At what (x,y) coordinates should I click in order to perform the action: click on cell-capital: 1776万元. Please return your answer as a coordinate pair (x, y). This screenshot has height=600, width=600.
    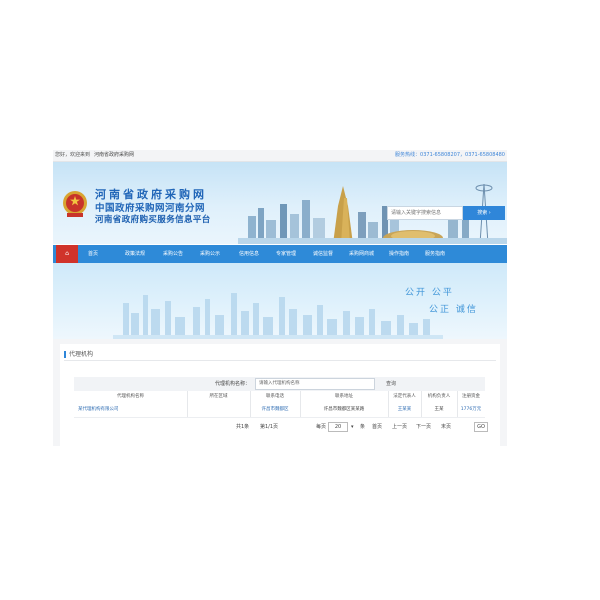
    Looking at the image, I should click on (471, 409).